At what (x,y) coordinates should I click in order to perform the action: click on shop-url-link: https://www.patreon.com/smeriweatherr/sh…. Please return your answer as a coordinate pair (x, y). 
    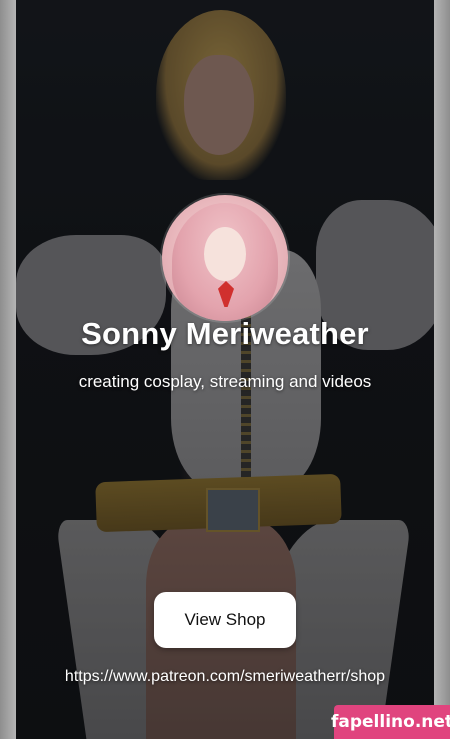
    Looking at the image, I should click on (225, 677).